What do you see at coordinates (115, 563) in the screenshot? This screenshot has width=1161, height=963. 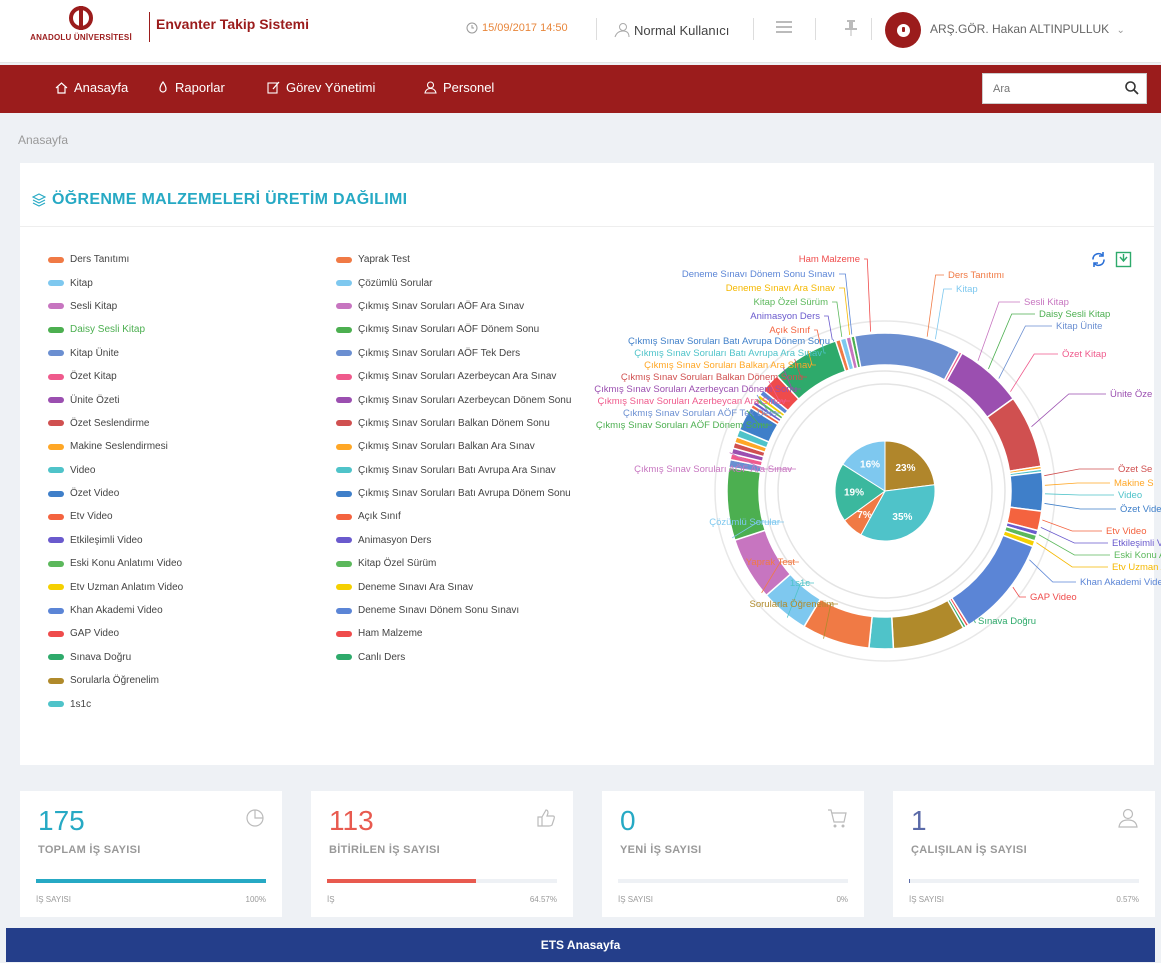 I see `legend-item: Eski Konu Anlatımı Video` at bounding box center [115, 563].